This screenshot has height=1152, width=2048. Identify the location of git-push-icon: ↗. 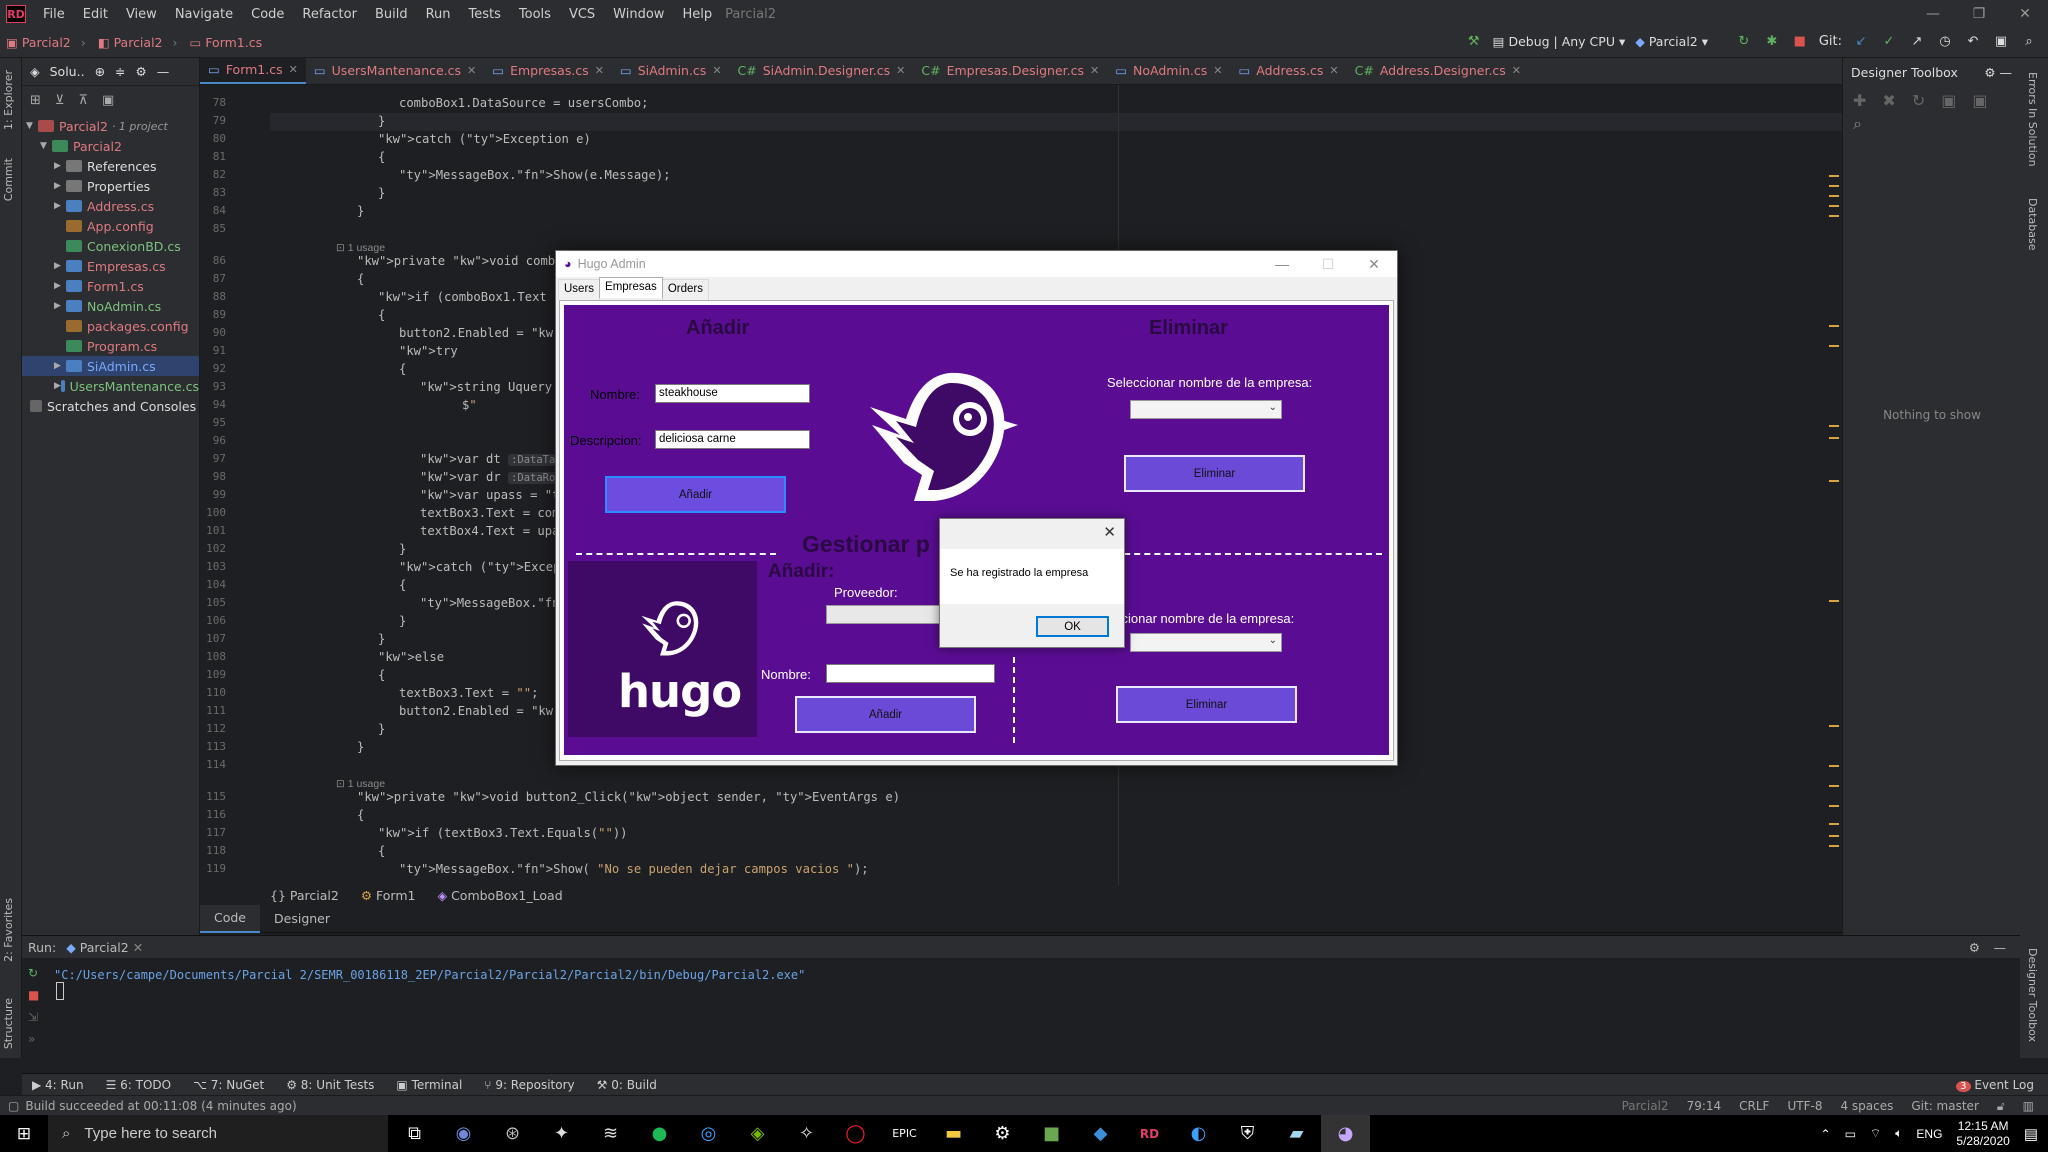
(1917, 41).